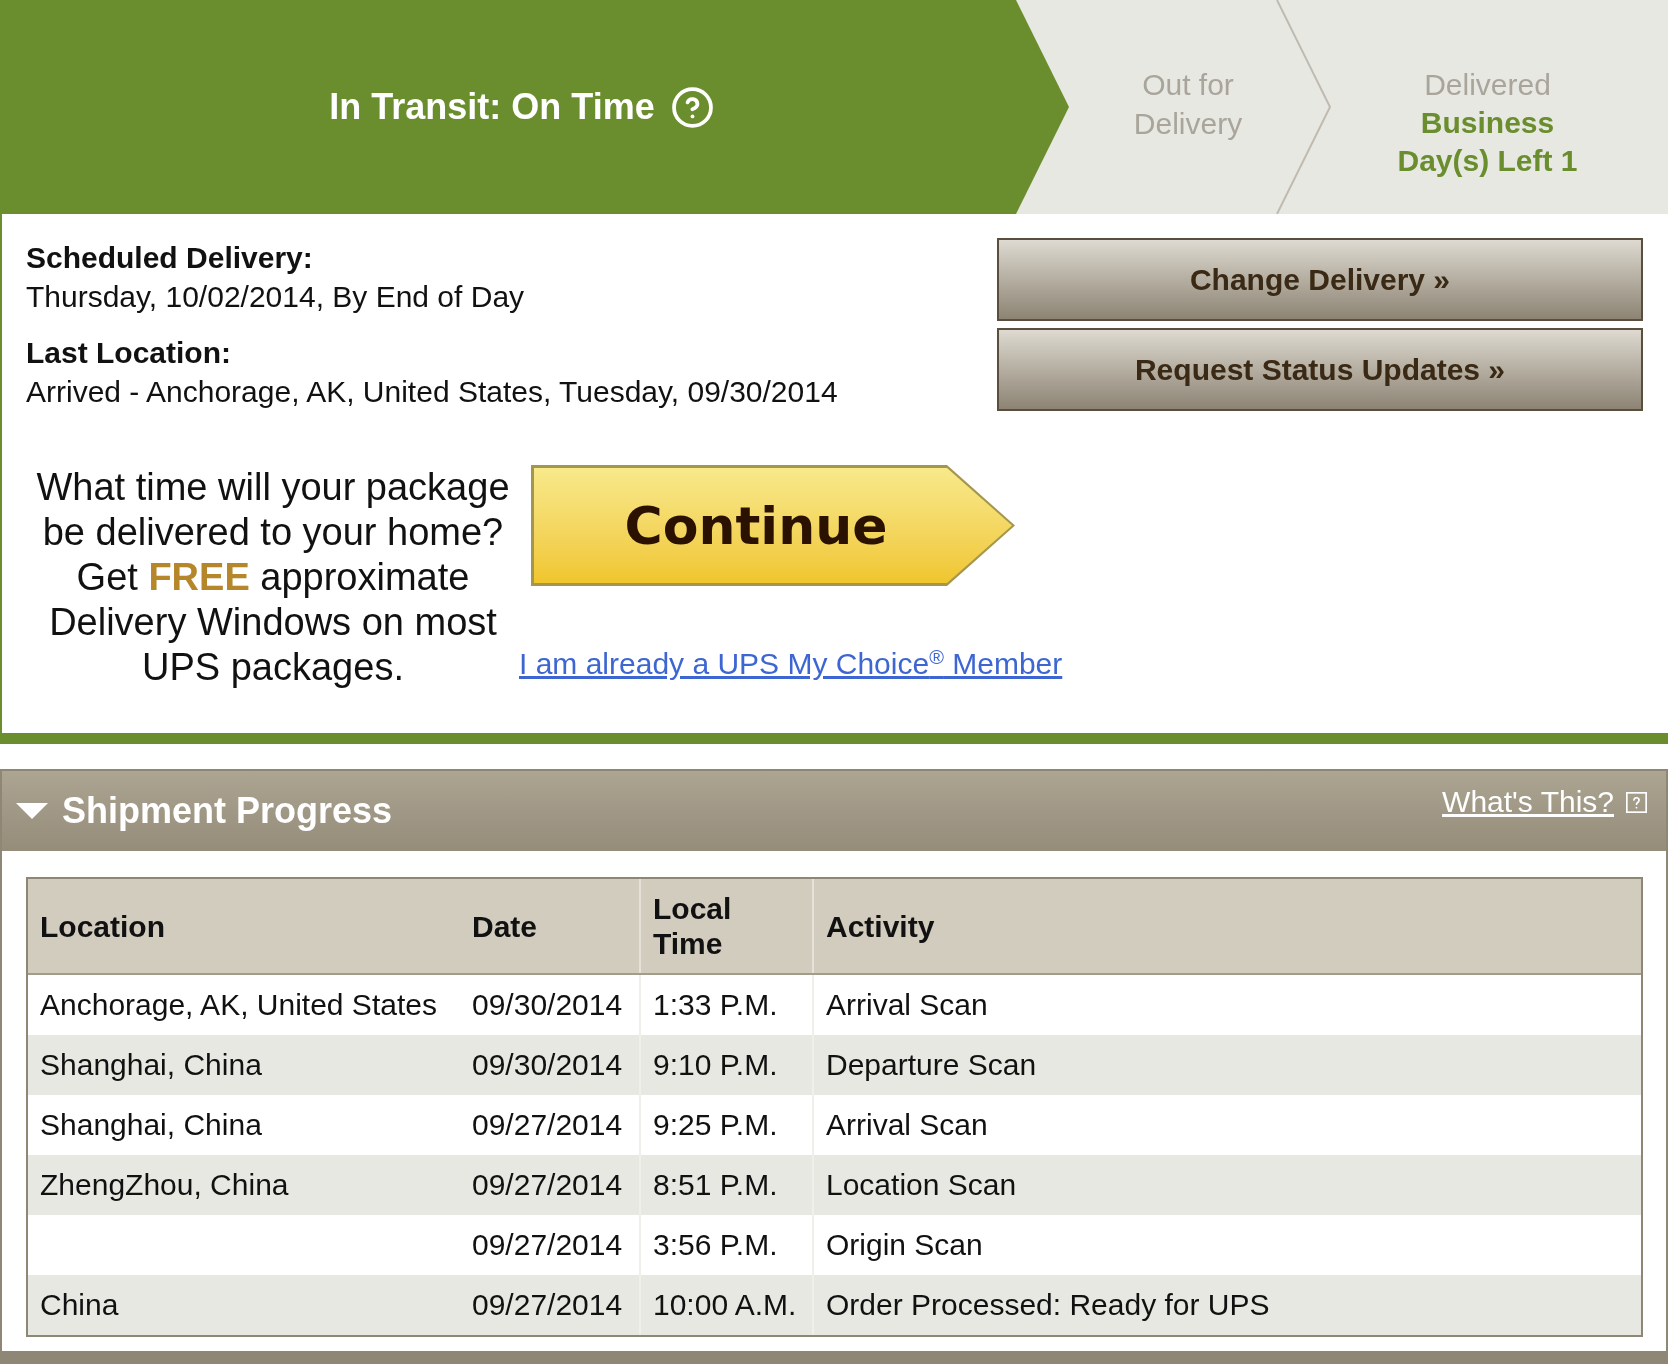 This screenshot has height=1366, width=1668. I want to click on continue-button: Continue, so click(773, 525).